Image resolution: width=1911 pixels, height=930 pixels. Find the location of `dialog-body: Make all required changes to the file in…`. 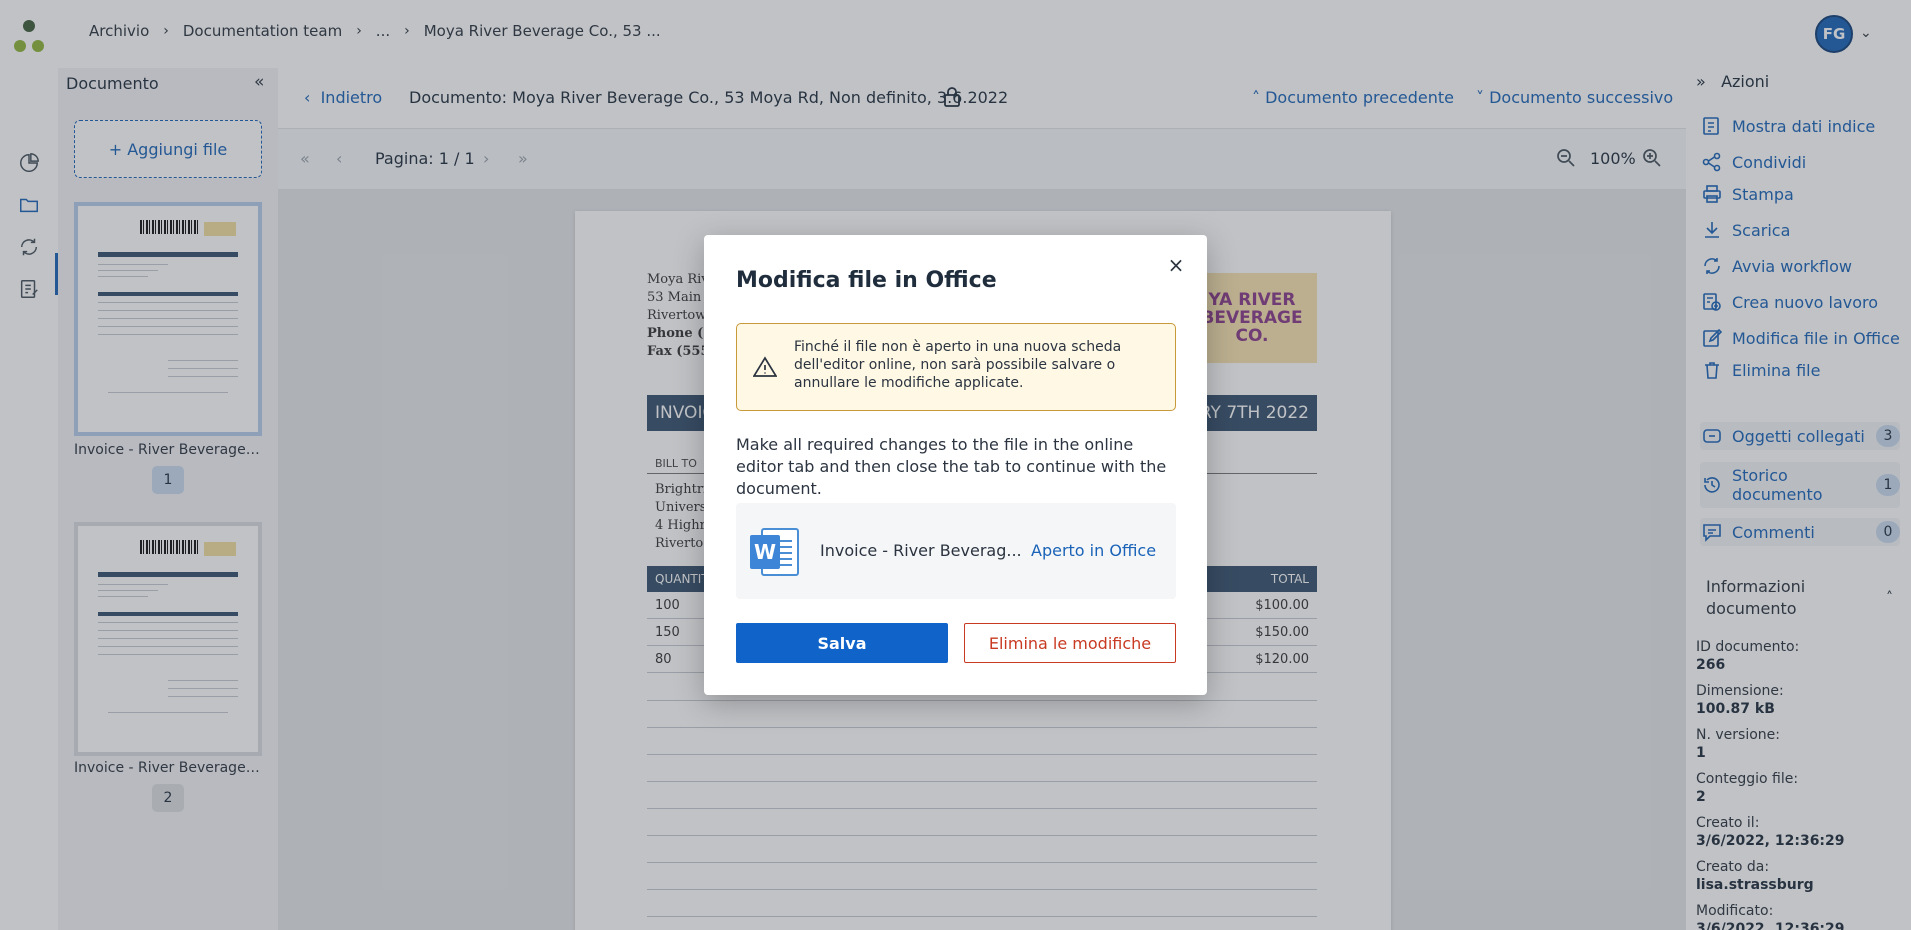

dialog-body: Make all required changes to the file in… is located at coordinates (951, 466).